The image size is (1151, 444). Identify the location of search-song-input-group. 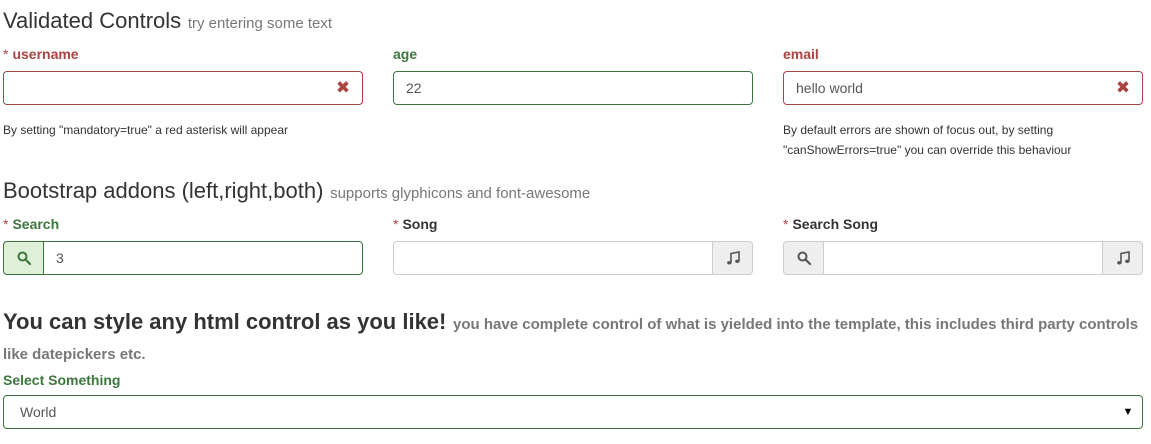
(963, 258).